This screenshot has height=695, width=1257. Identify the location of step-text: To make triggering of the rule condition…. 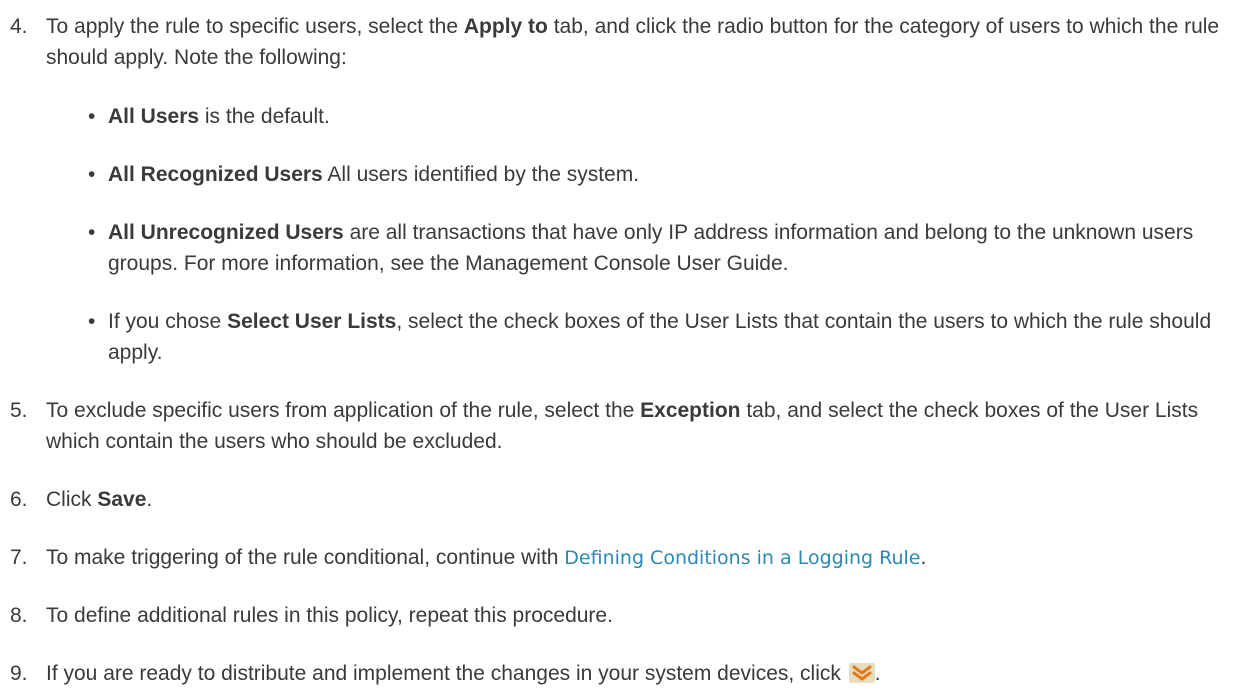
(486, 557).